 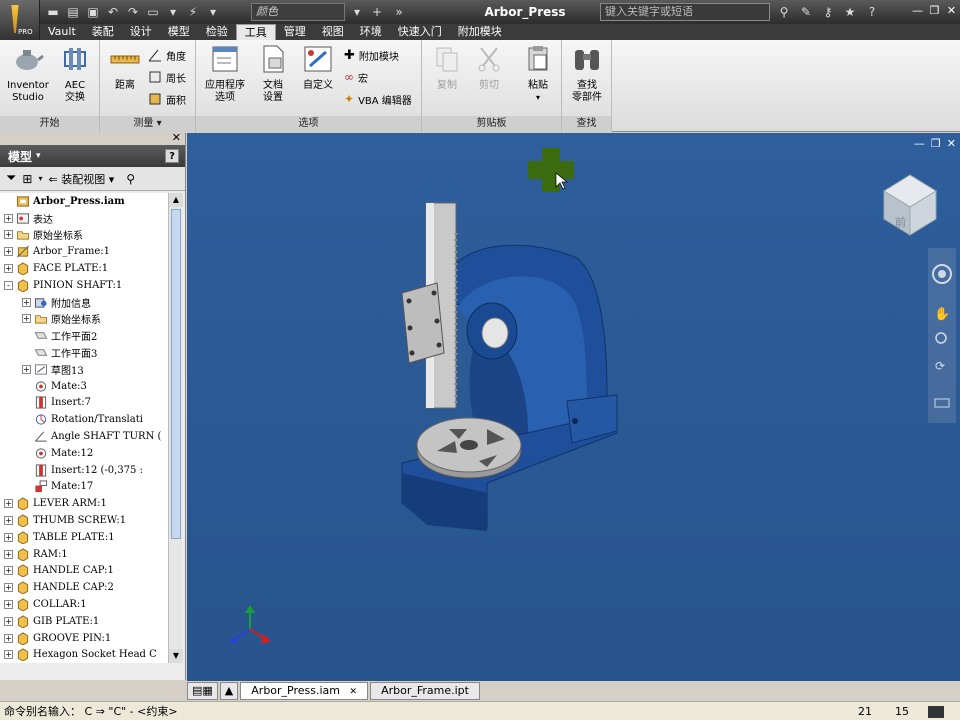 What do you see at coordinates (213, 12) in the screenshot?
I see `dropdown-icon: ▾` at bounding box center [213, 12].